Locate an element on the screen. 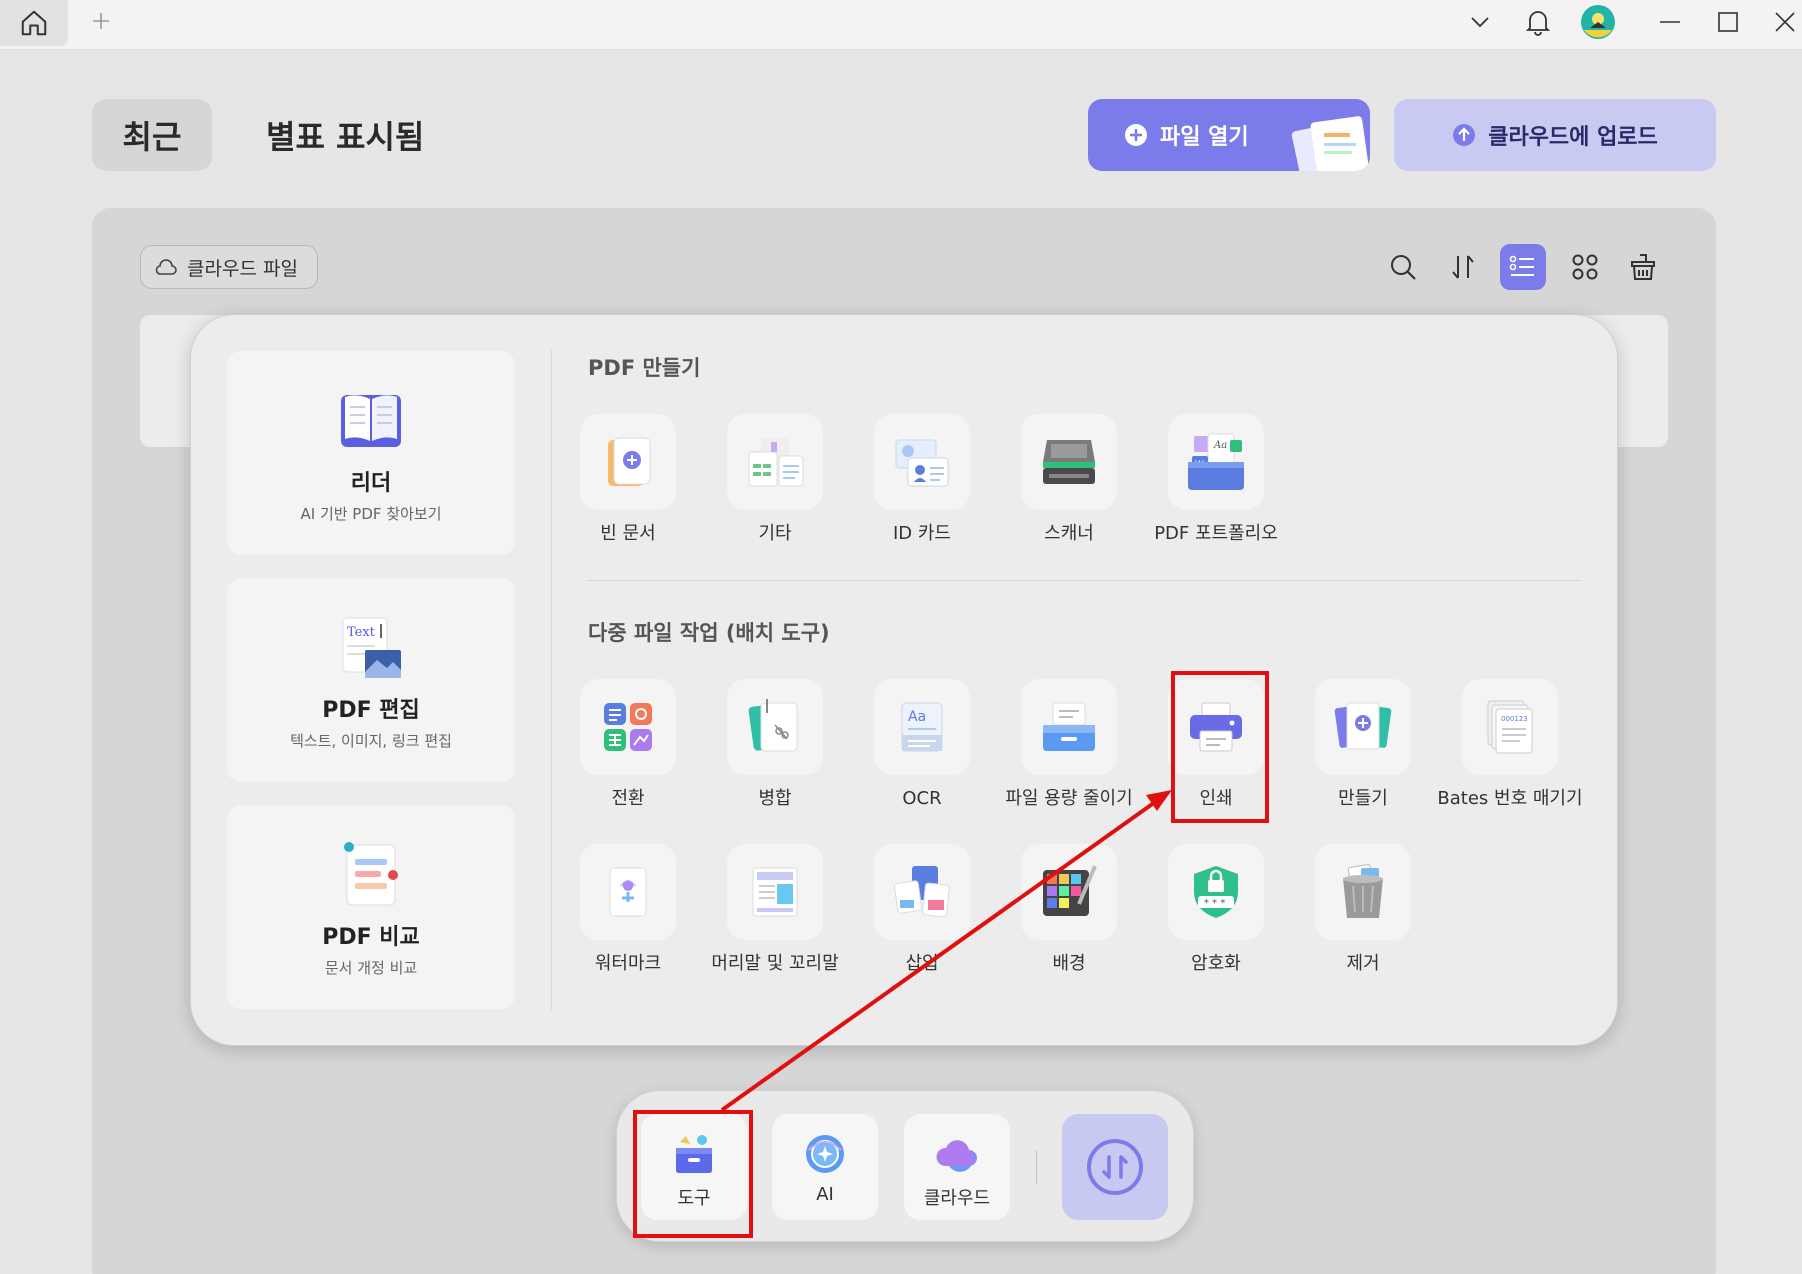  upload-cloud-button: 클라우드에 업로드 is located at coordinates (1555, 135).